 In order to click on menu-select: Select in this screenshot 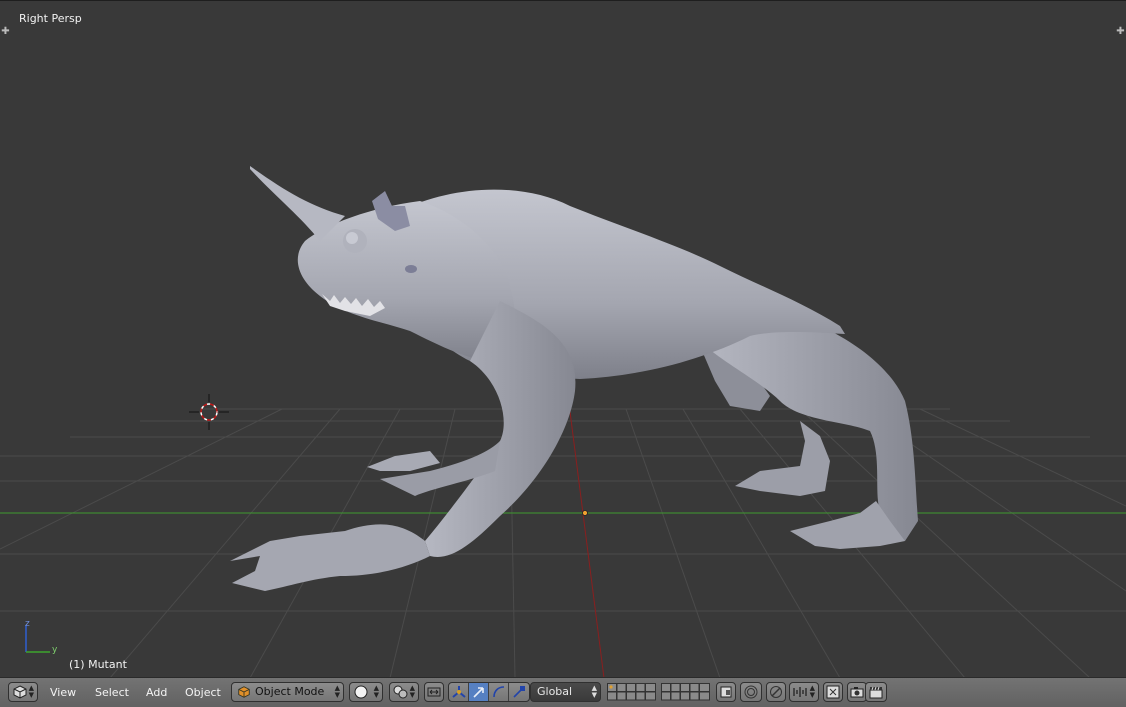, I will do `click(112, 692)`.